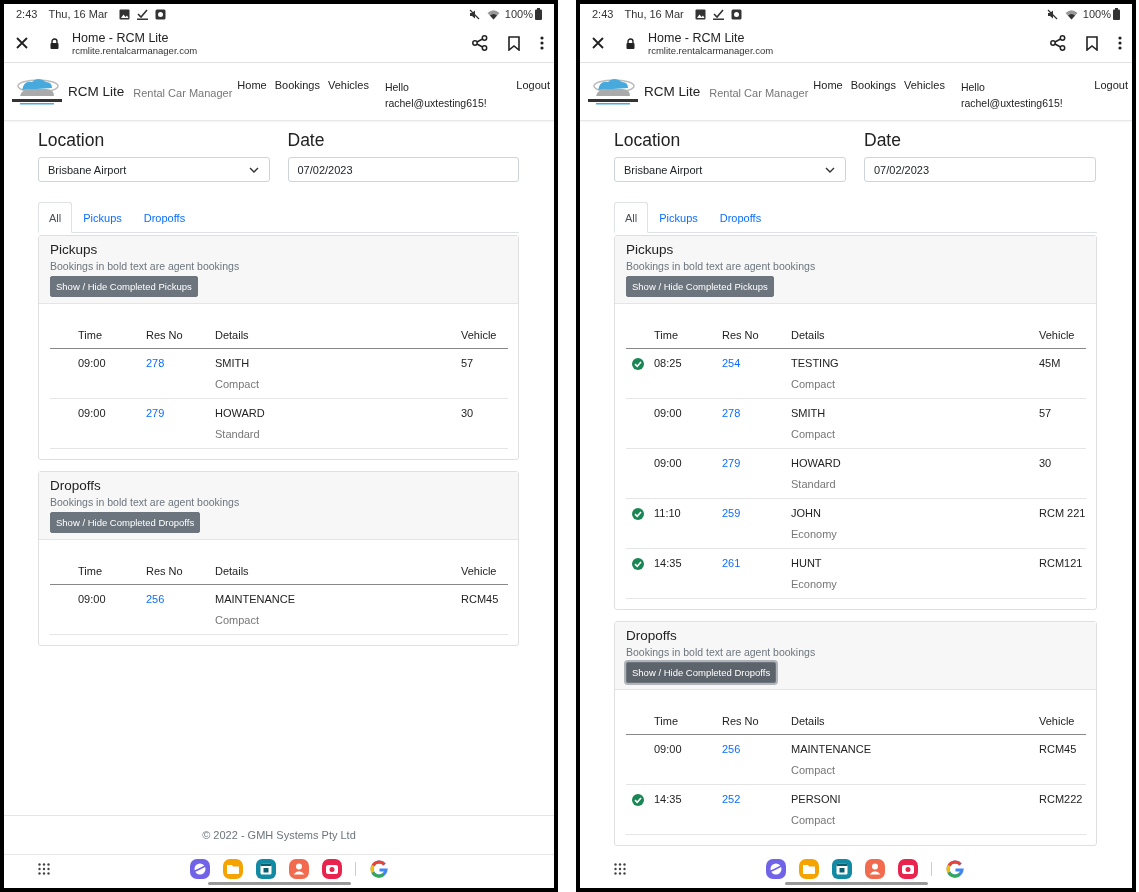 The height and width of the screenshot is (892, 1139). I want to click on reservation-link: 261, so click(731, 563).